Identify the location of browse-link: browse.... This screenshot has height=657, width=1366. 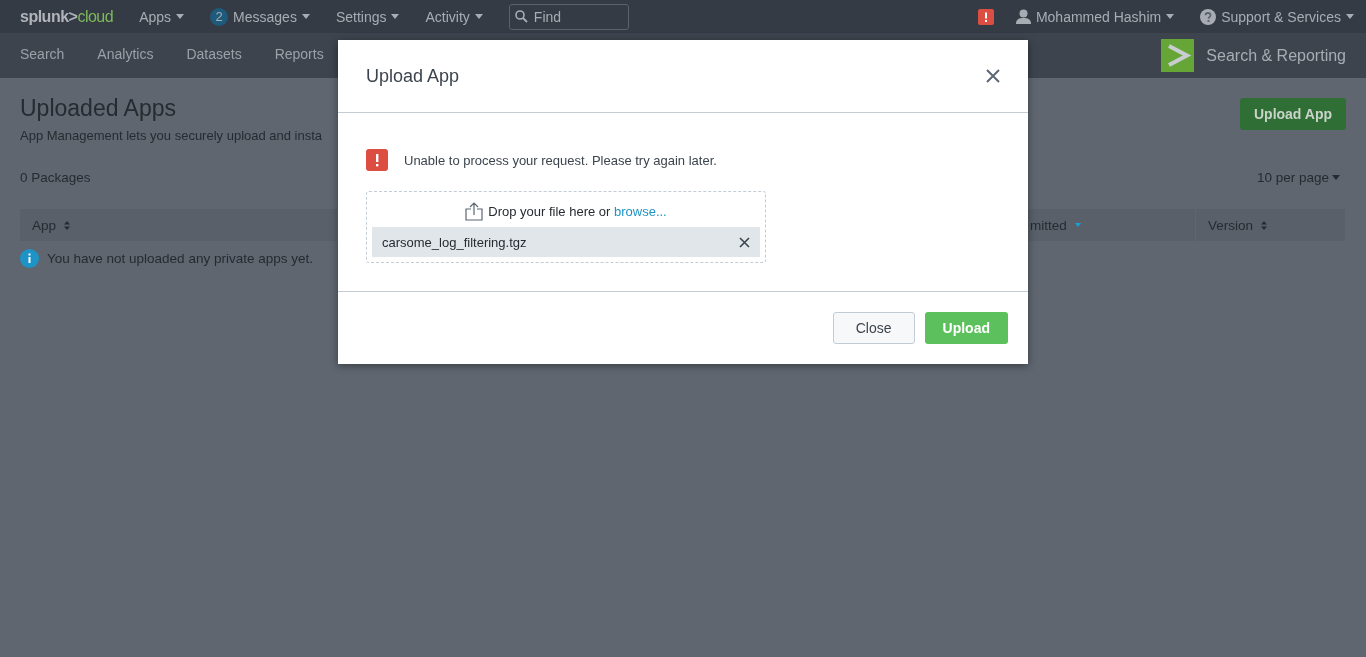
(640, 211).